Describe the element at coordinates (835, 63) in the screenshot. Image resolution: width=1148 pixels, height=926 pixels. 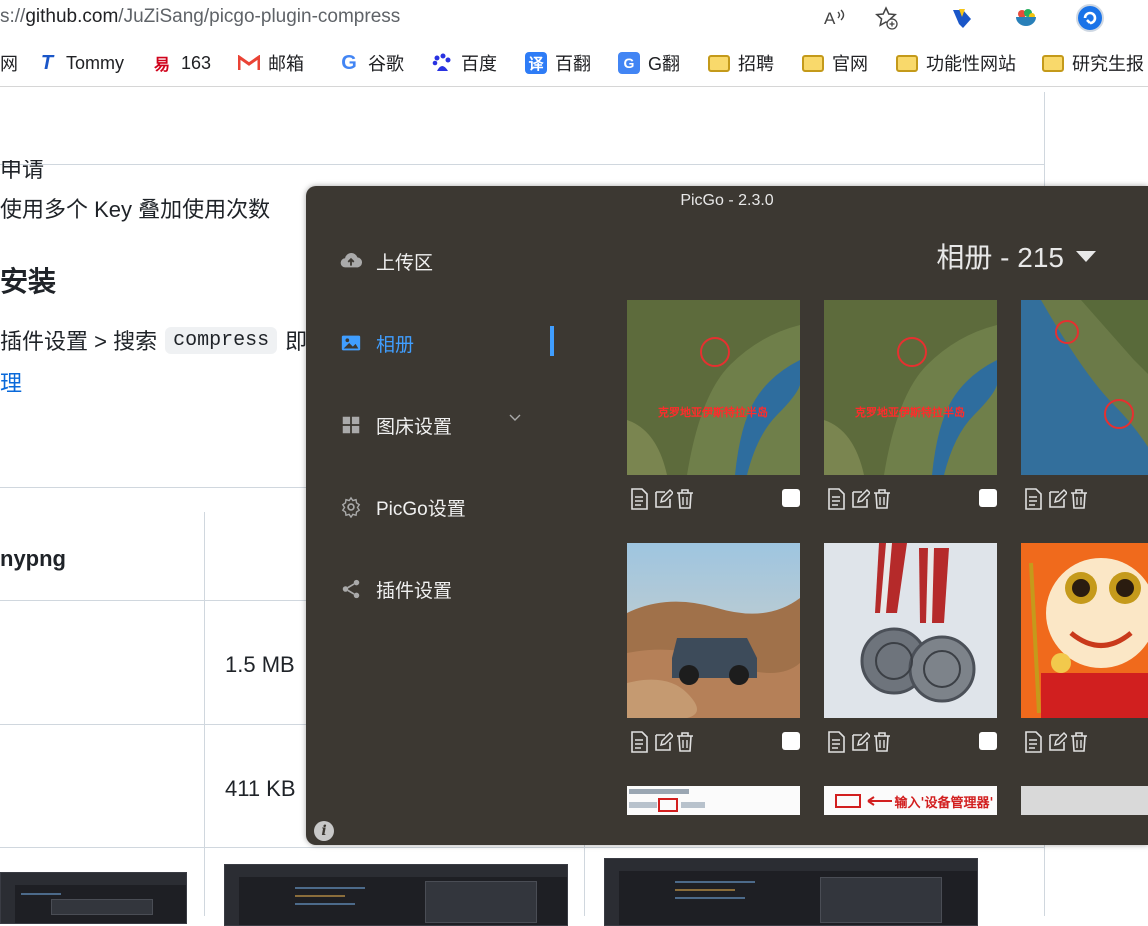
I see `bookmark-folder: 官网` at that location.